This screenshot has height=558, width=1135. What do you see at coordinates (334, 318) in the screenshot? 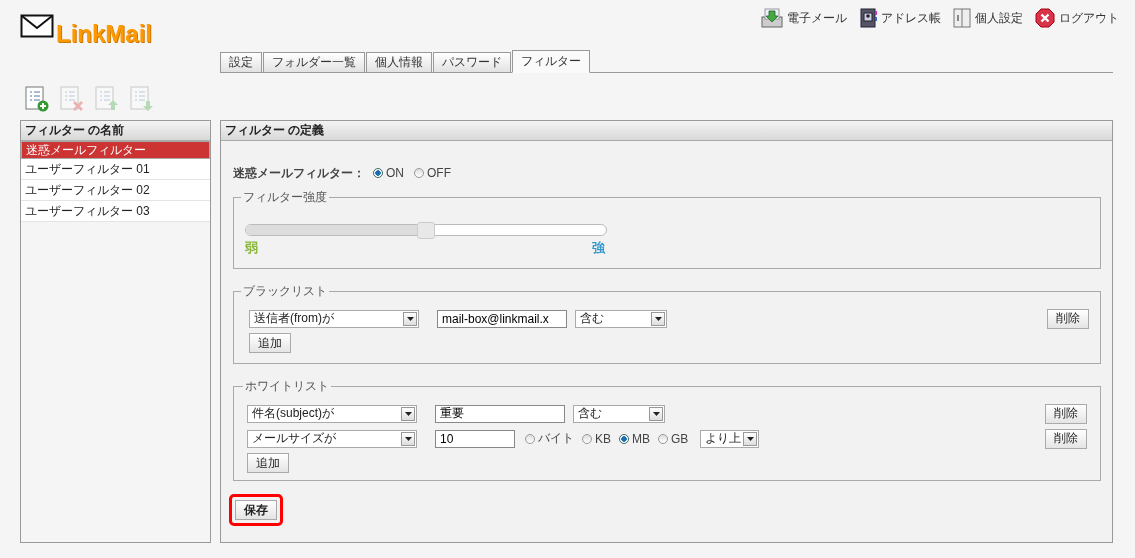
I see `field-dropdown: 送信者(from)が` at bounding box center [334, 318].